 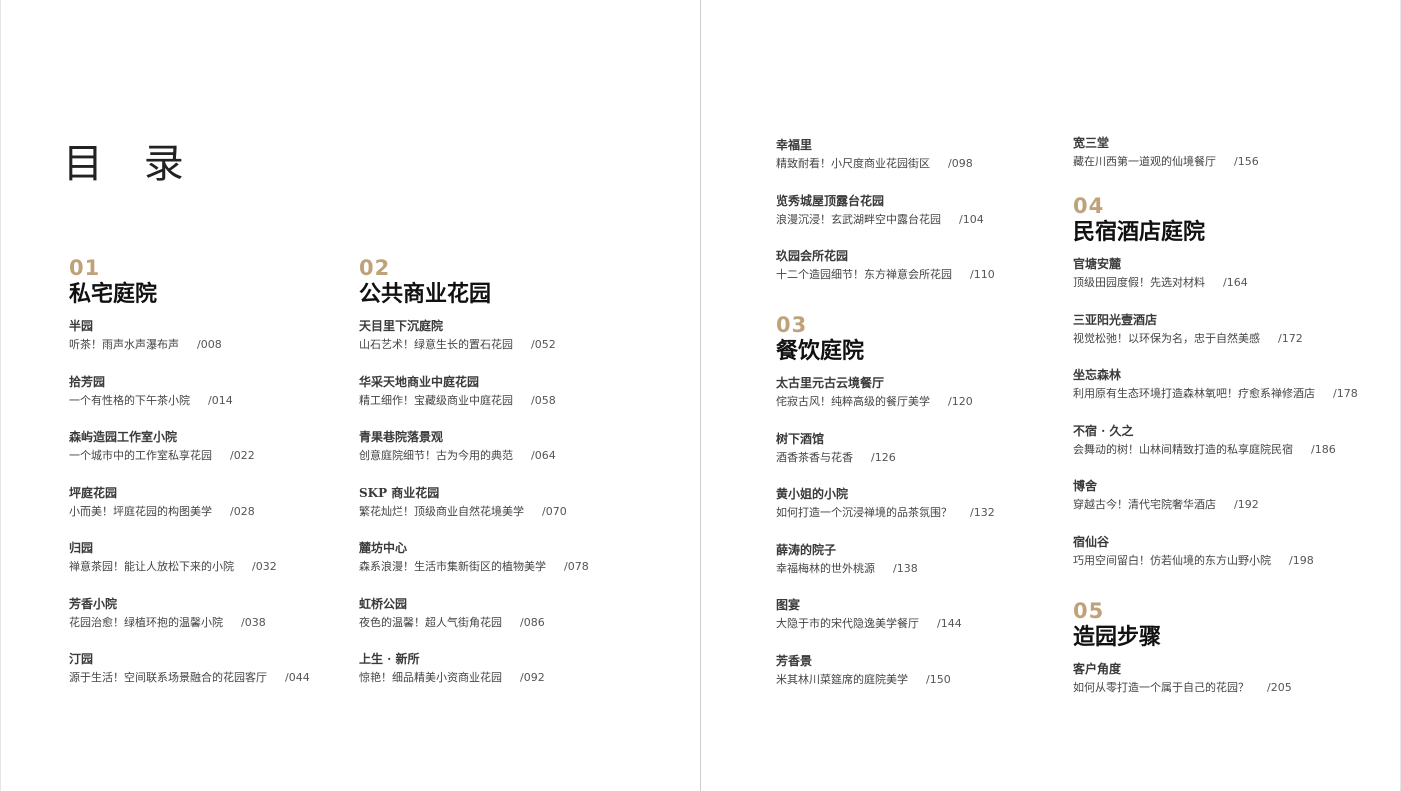 What do you see at coordinates (1166, 338) in the screenshot?
I see `entry-description: 视觉松弛！以环保为名，忠于自然美感` at bounding box center [1166, 338].